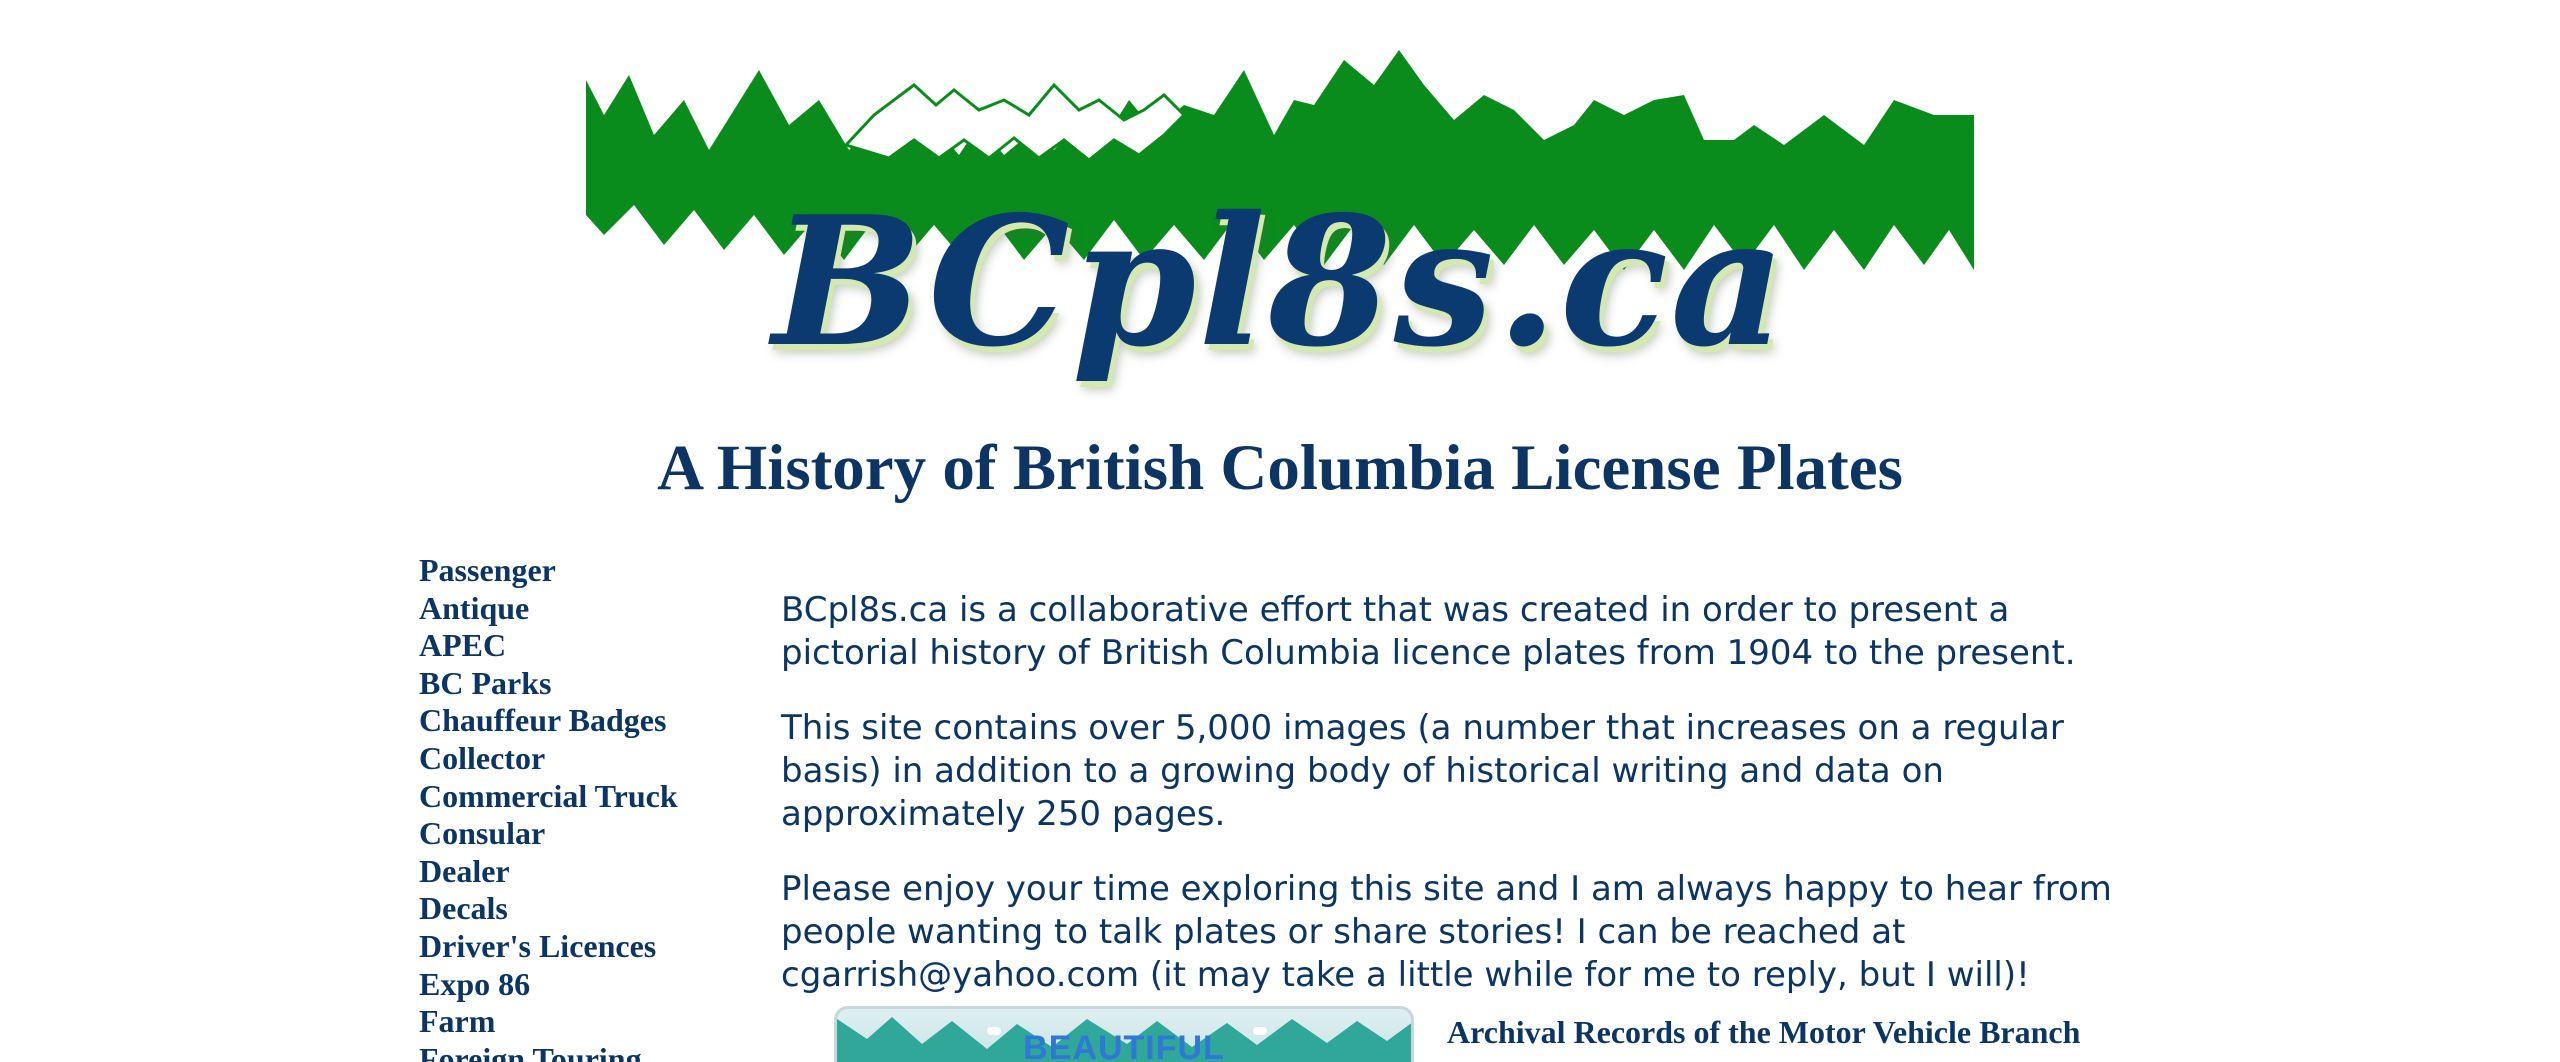  I want to click on sidebar-item-foreign-touring: Foreign Touring, so click(589, 1051).